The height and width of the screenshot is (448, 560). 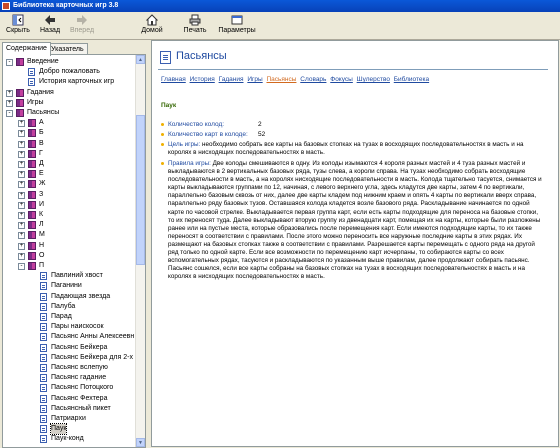 What do you see at coordinates (140, 59) in the screenshot?
I see `scroll-up-icon: ▲` at bounding box center [140, 59].